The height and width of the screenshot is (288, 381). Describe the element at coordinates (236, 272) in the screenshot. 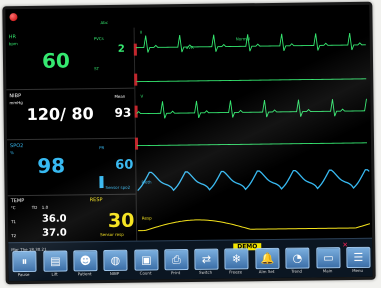

I see `toolbar-button-label: Freeze` at that location.